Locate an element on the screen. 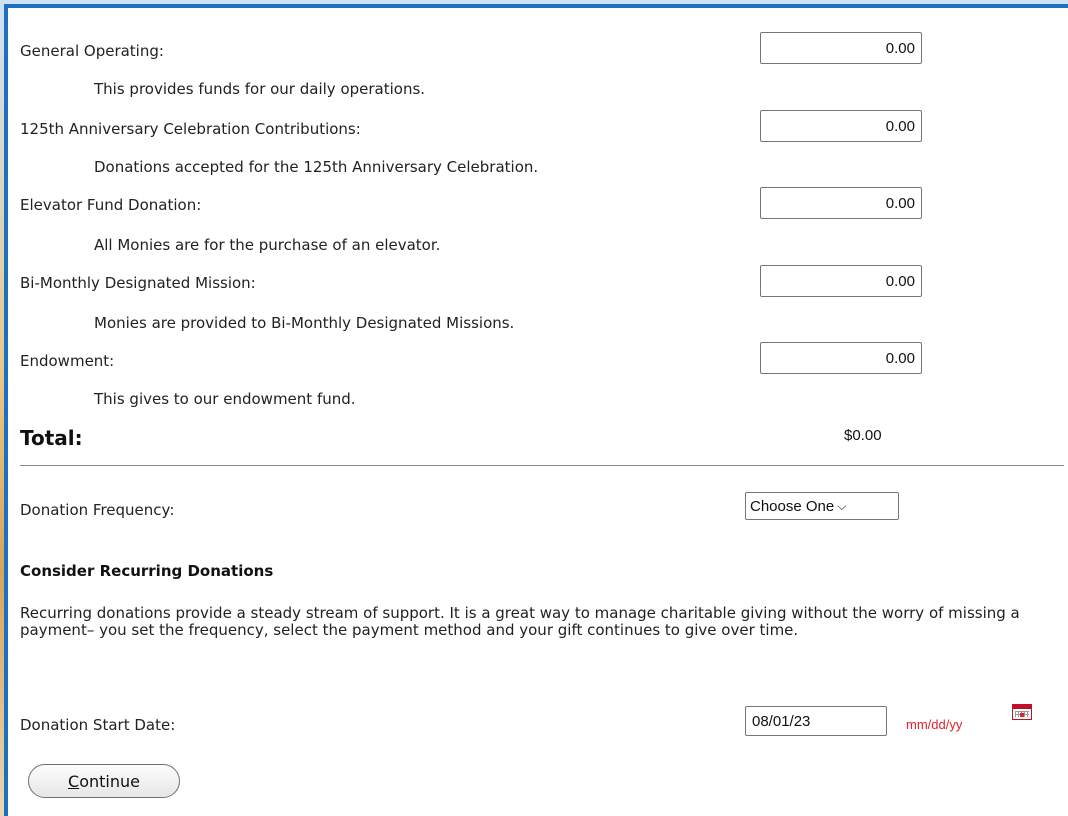  mission-amount-input is located at coordinates (841, 281).